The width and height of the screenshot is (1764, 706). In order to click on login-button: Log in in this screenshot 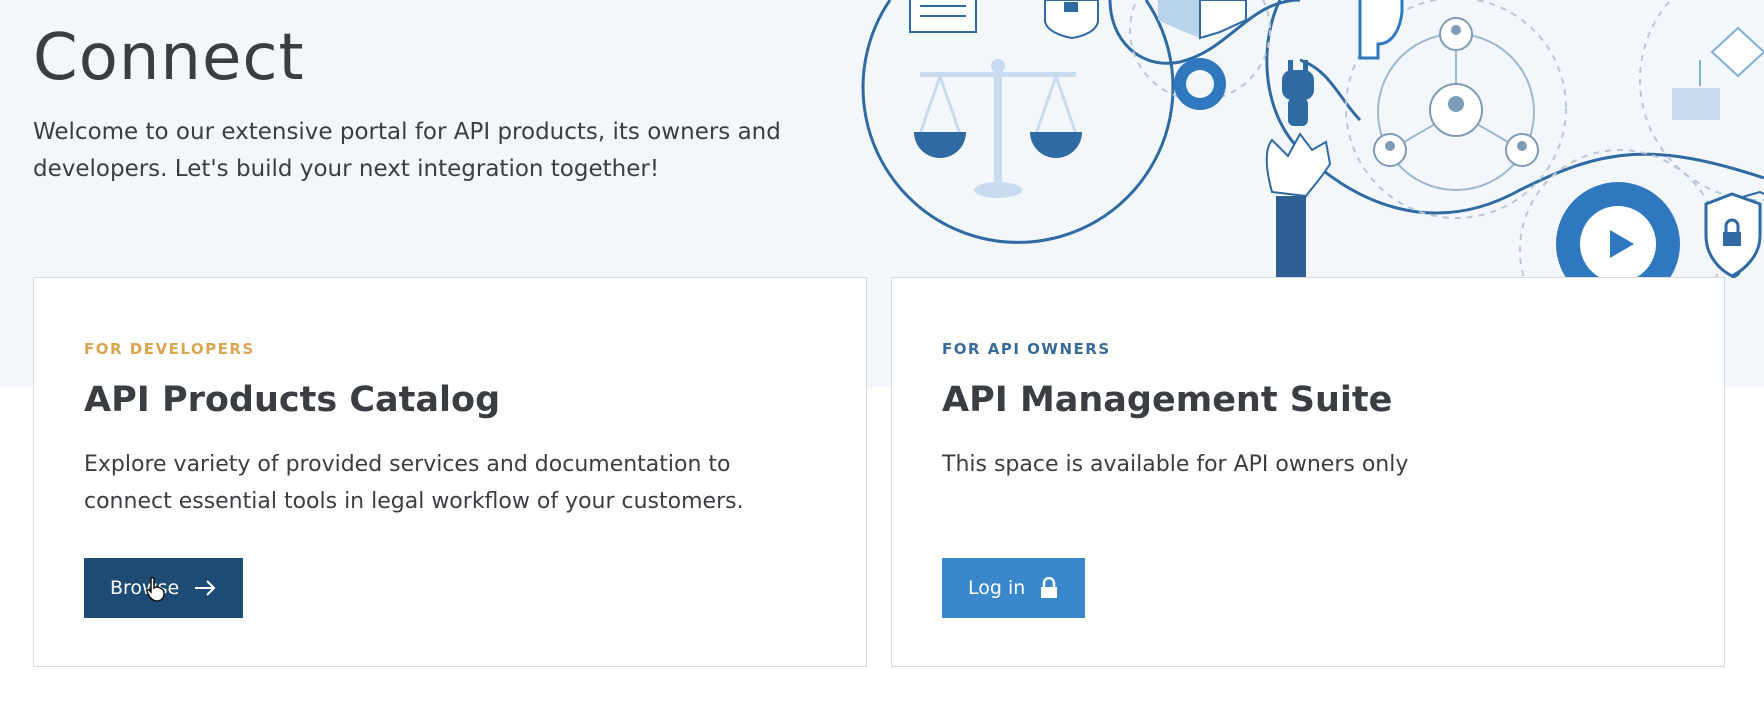, I will do `click(1014, 588)`.